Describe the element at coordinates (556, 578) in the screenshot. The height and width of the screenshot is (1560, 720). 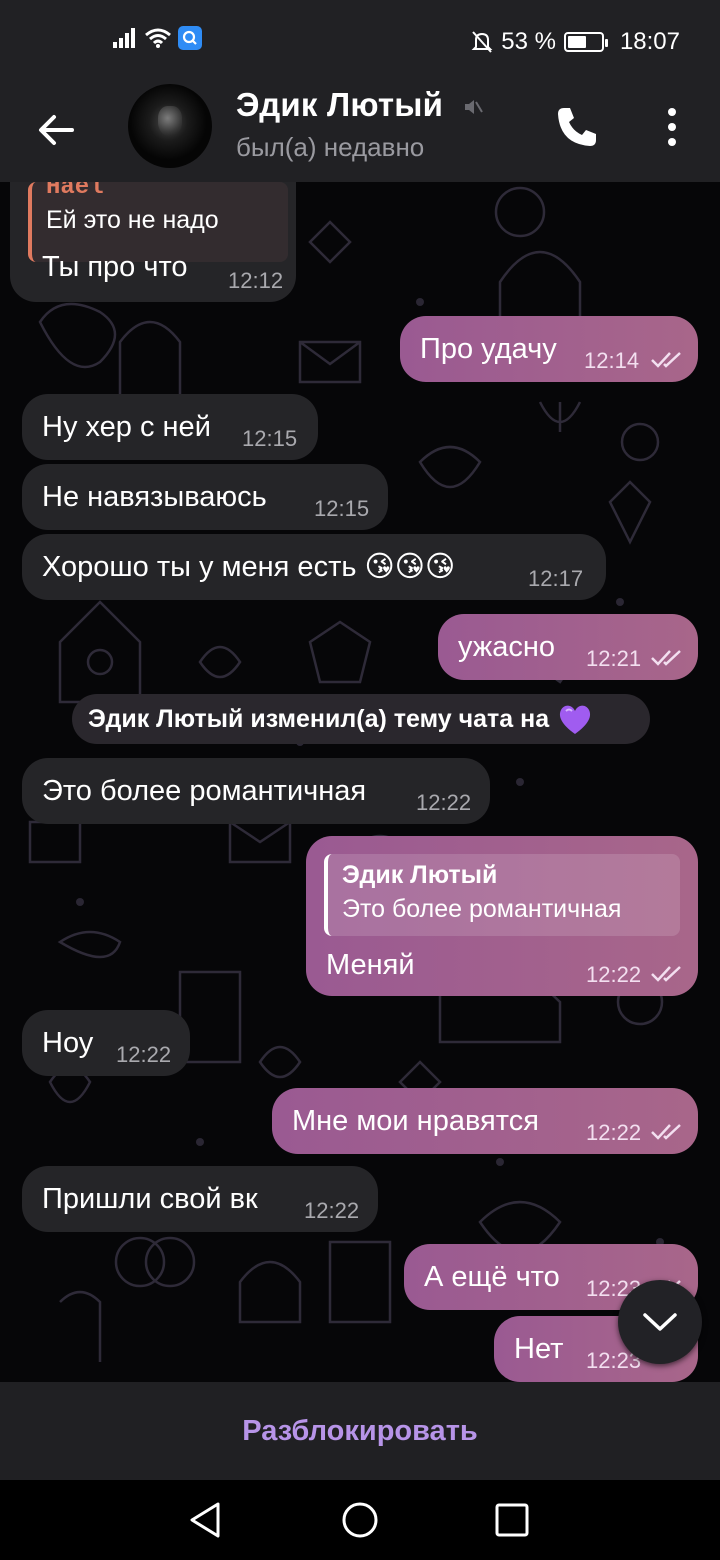
I see `message-time: 12:17` at that location.